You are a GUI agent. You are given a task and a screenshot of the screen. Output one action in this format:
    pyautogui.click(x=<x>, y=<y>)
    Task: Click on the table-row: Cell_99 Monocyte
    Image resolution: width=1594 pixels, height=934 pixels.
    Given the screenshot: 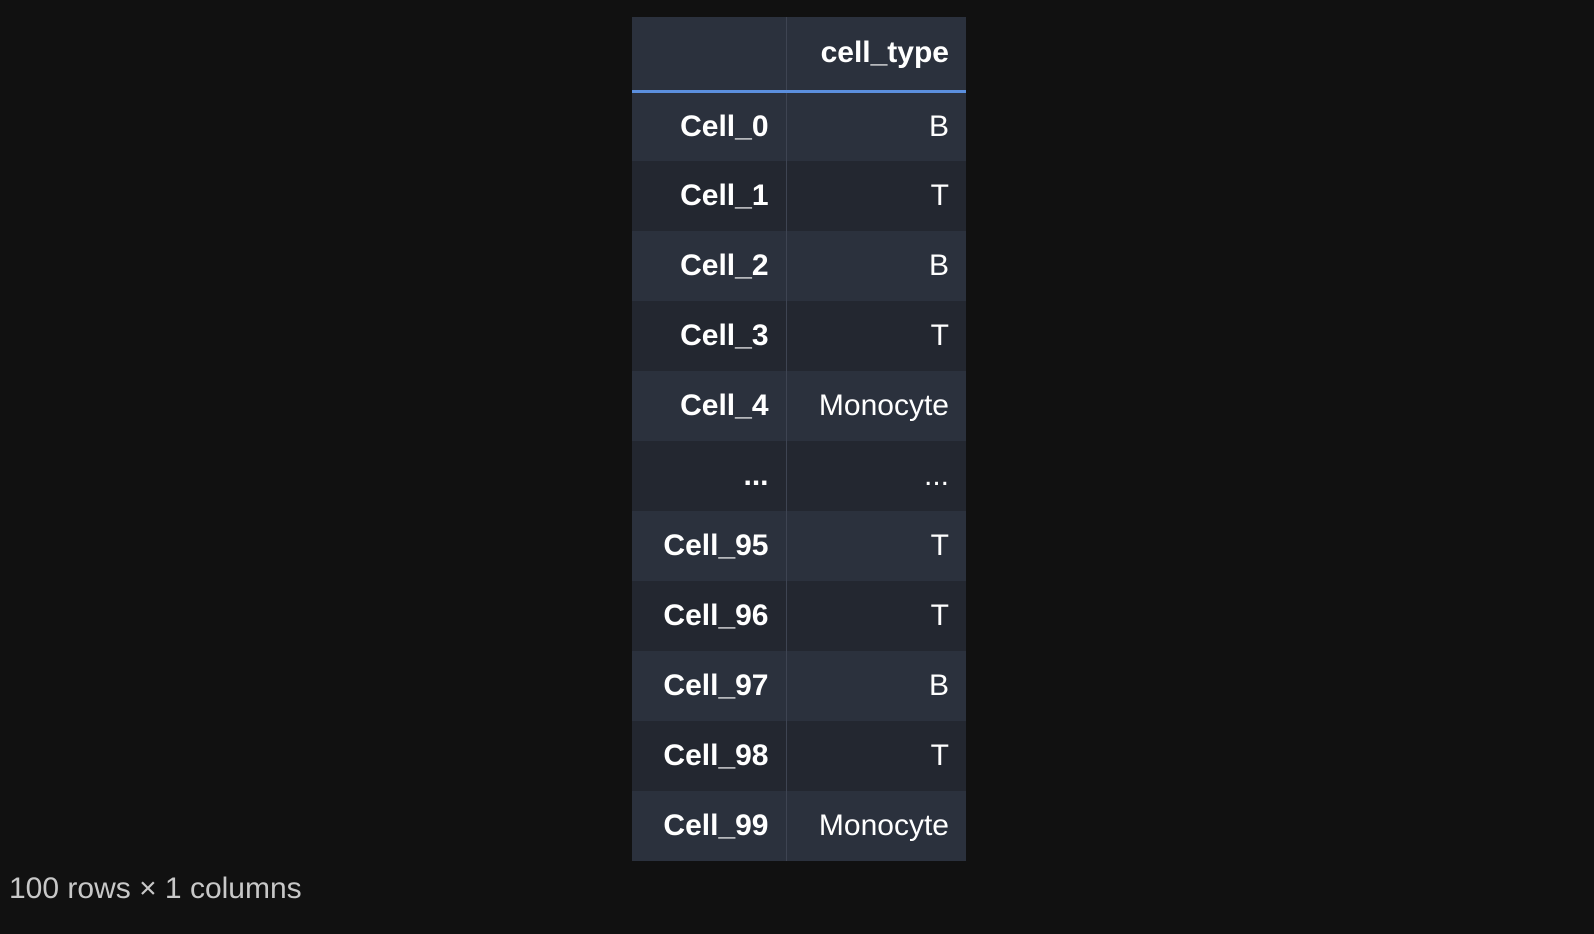 What is the action you would take?
    pyautogui.click(x=799, y=826)
    